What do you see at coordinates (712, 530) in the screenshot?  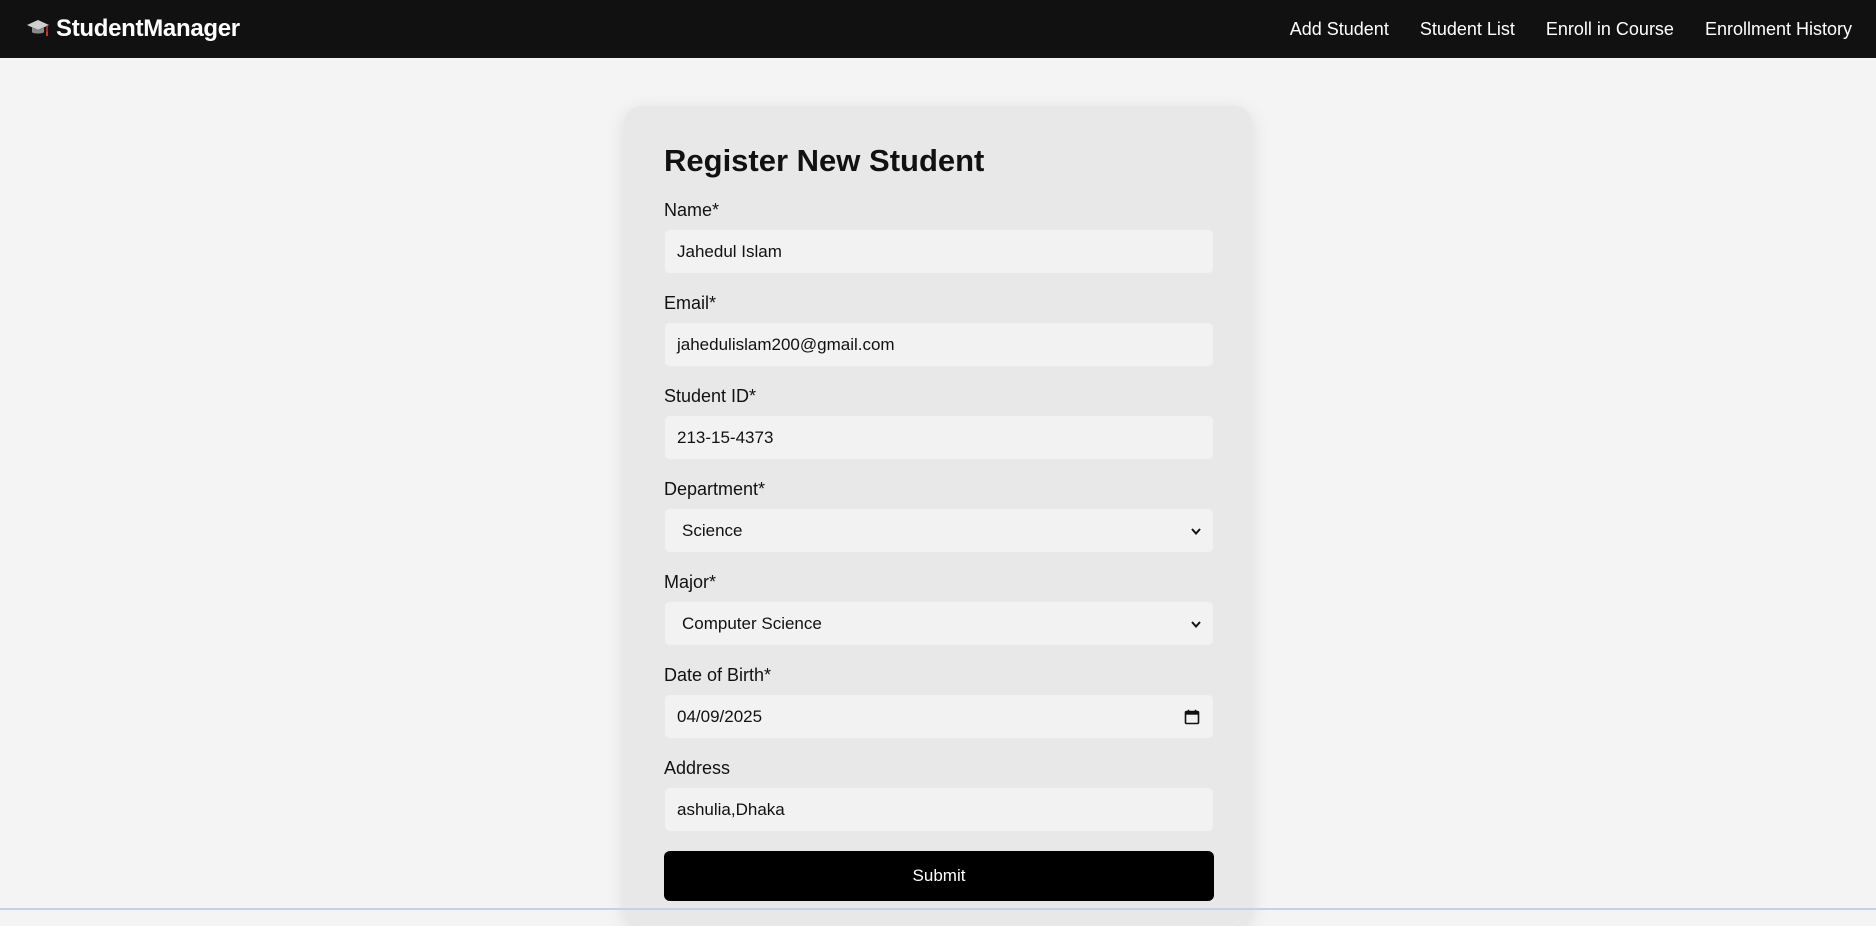 I see `department-select-value: Science` at bounding box center [712, 530].